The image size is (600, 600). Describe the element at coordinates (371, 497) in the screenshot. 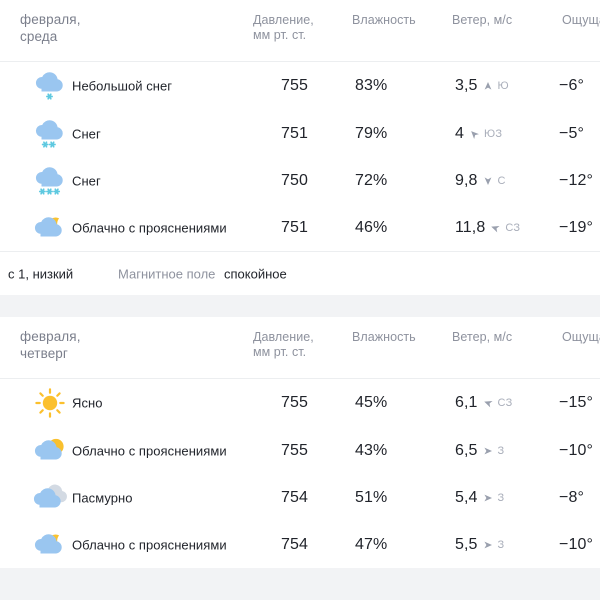

I see `humidity-value: 51%` at that location.